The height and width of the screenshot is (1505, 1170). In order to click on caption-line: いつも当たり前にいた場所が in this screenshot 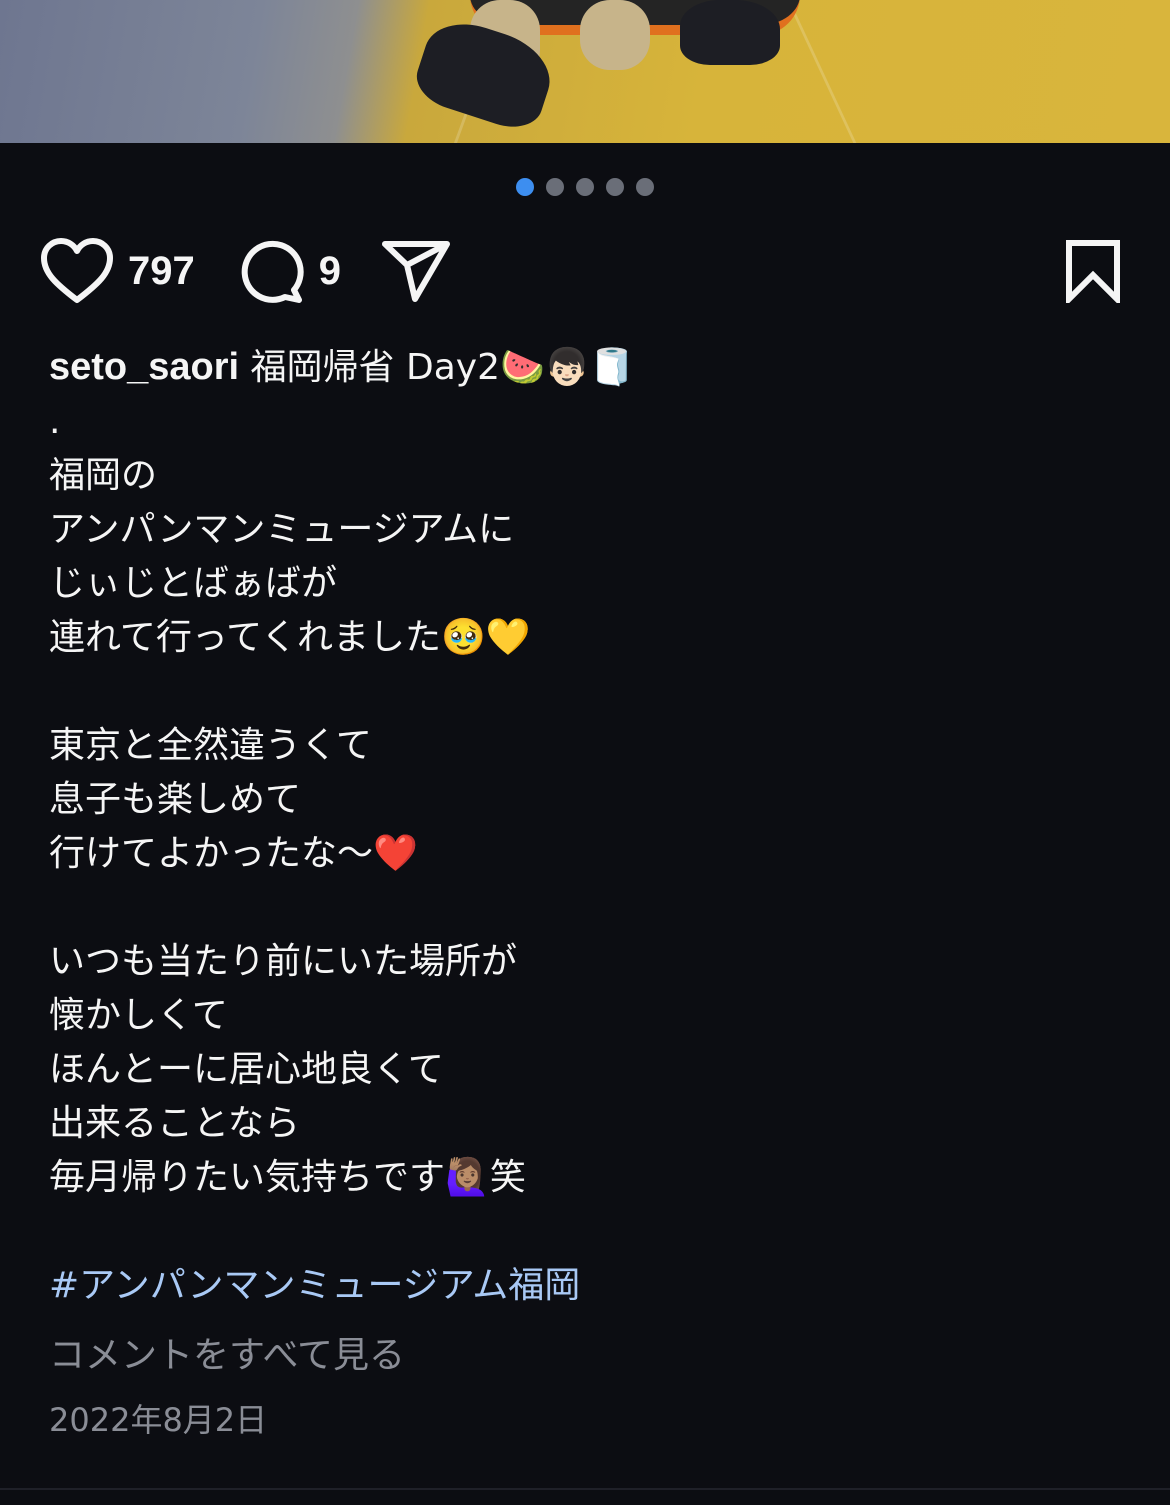, I will do `click(283, 961)`.